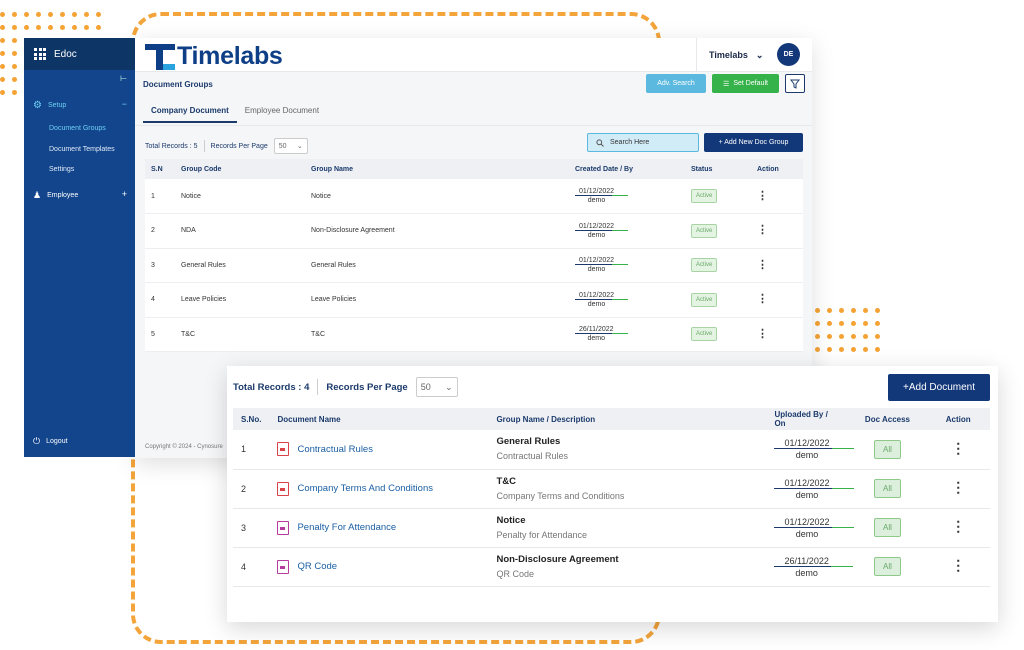 The height and width of the screenshot is (650, 1024). What do you see at coordinates (474, 334) in the screenshot?
I see `table-row: 5 T&C T&C 26/11/2022 demo Active ⋮` at bounding box center [474, 334].